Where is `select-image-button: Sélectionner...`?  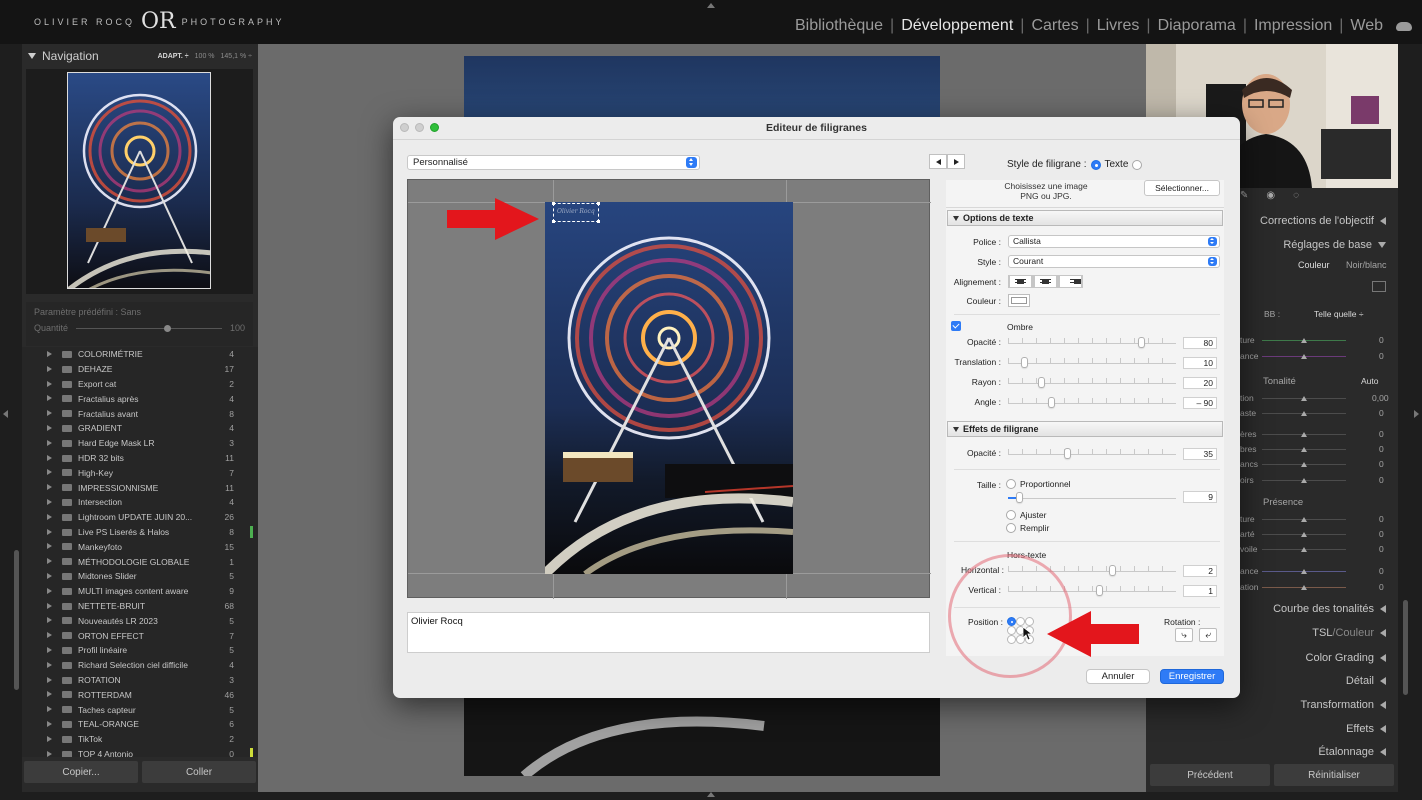 select-image-button: Sélectionner... is located at coordinates (1182, 188).